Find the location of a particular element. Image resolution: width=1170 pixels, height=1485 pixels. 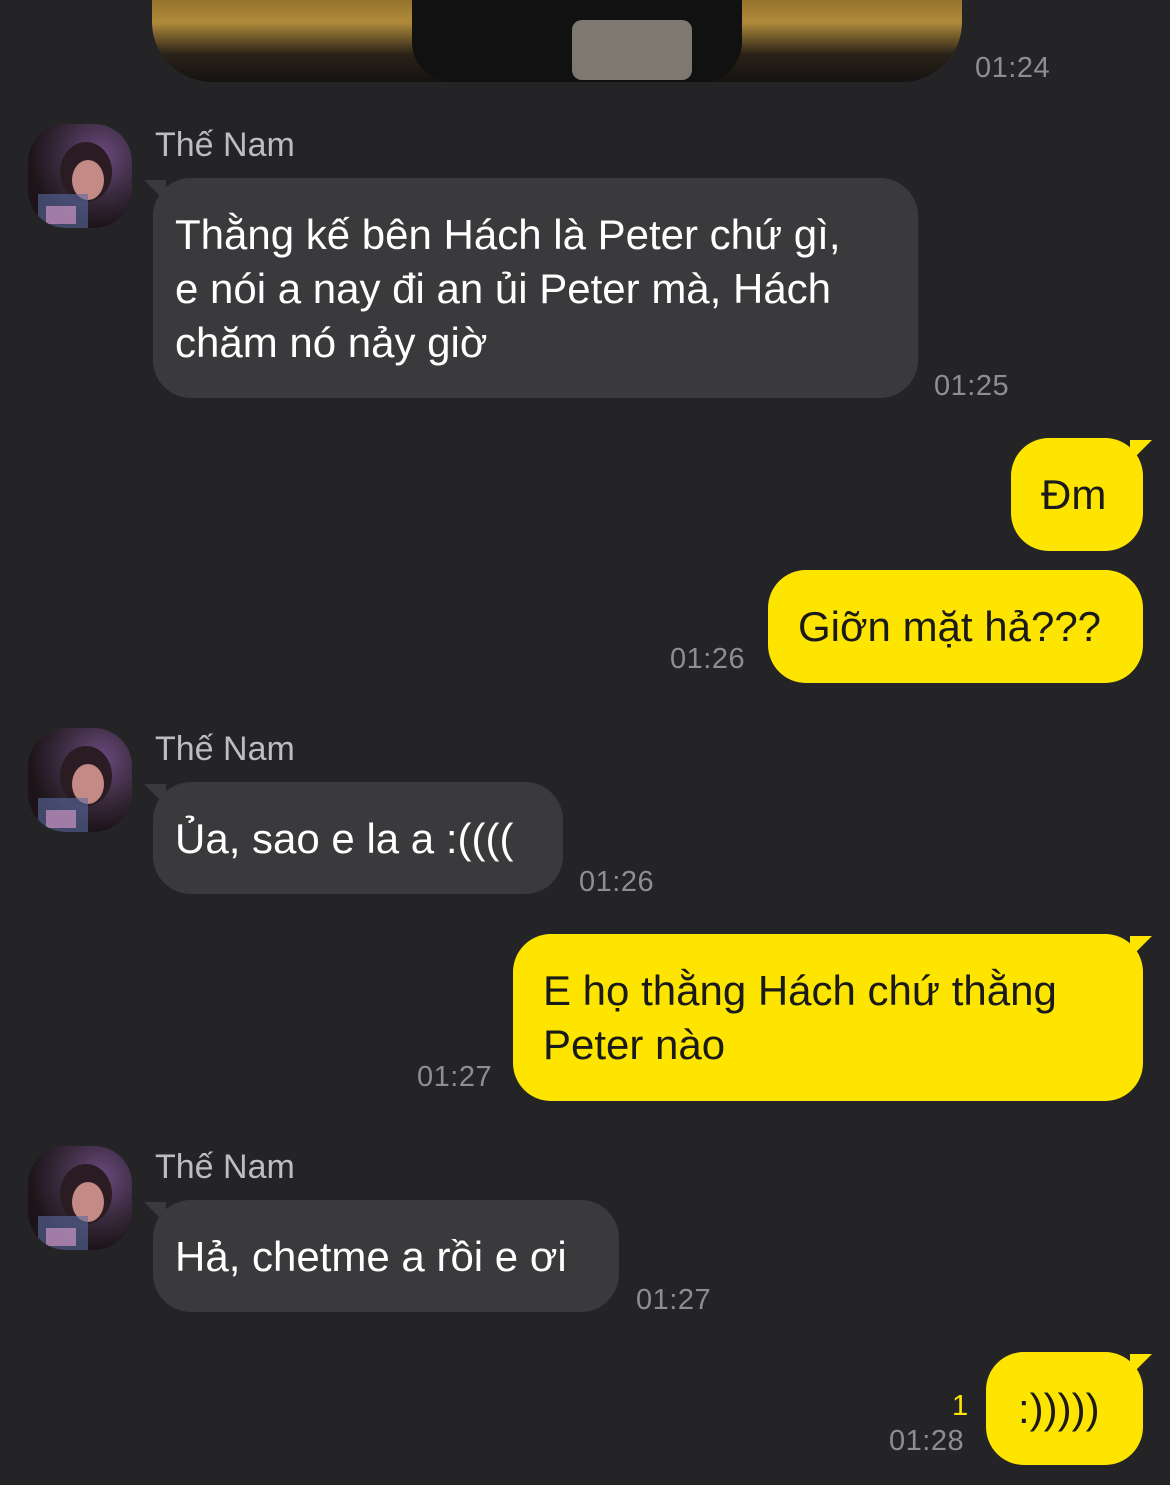

message-text: :))))) is located at coordinates (1059, 1408).